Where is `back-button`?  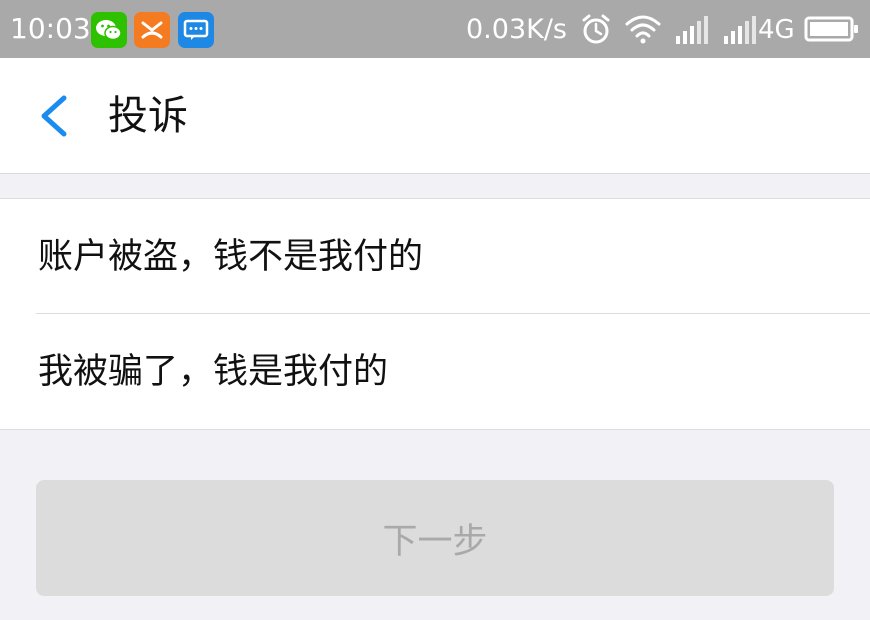
back-button is located at coordinates (55, 116).